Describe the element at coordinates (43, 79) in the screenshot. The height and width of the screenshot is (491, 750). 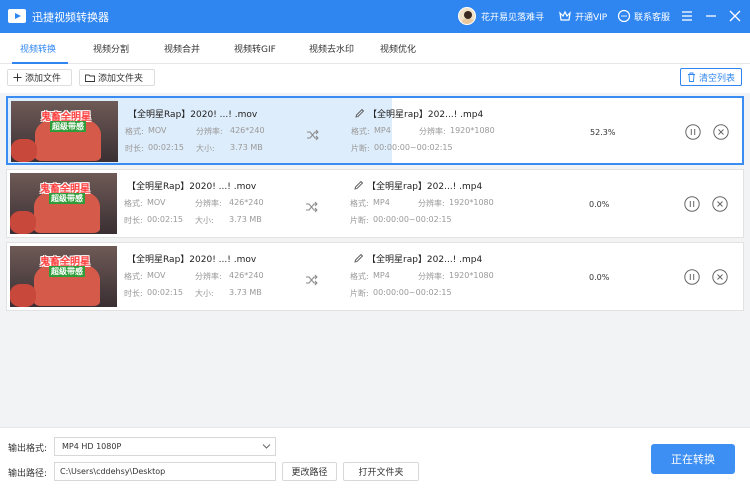
I see `add-file-label: 添加文件` at that location.